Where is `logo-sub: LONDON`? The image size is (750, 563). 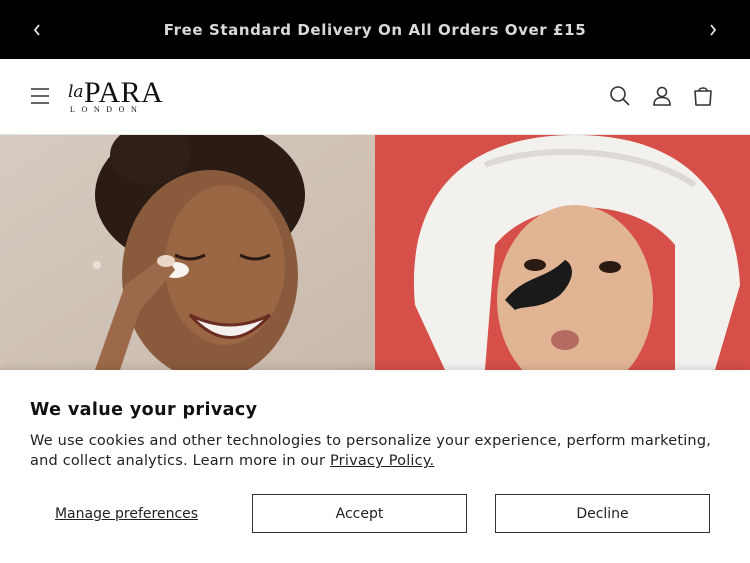 logo-sub: LONDON is located at coordinates (107, 109).